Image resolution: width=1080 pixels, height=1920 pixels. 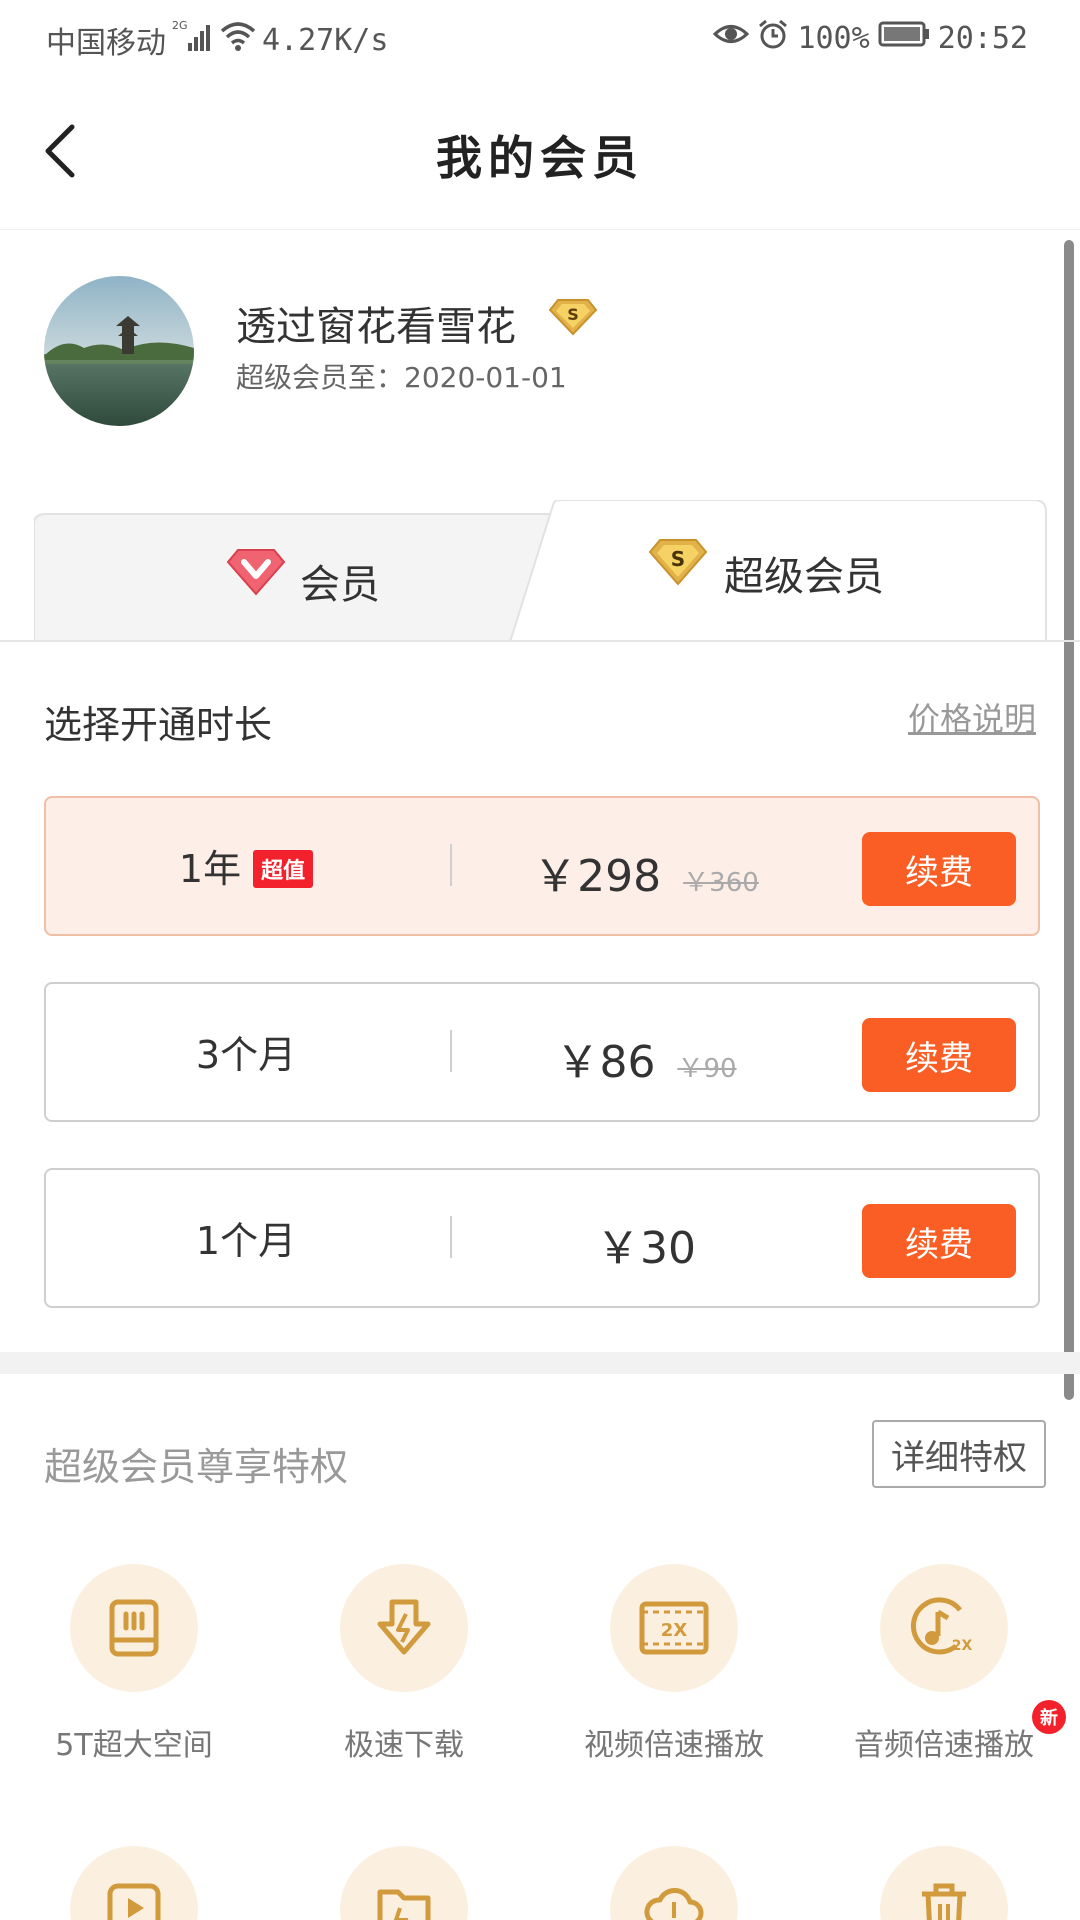 I want to click on privilege-row2-item3, so click(x=674, y=1883).